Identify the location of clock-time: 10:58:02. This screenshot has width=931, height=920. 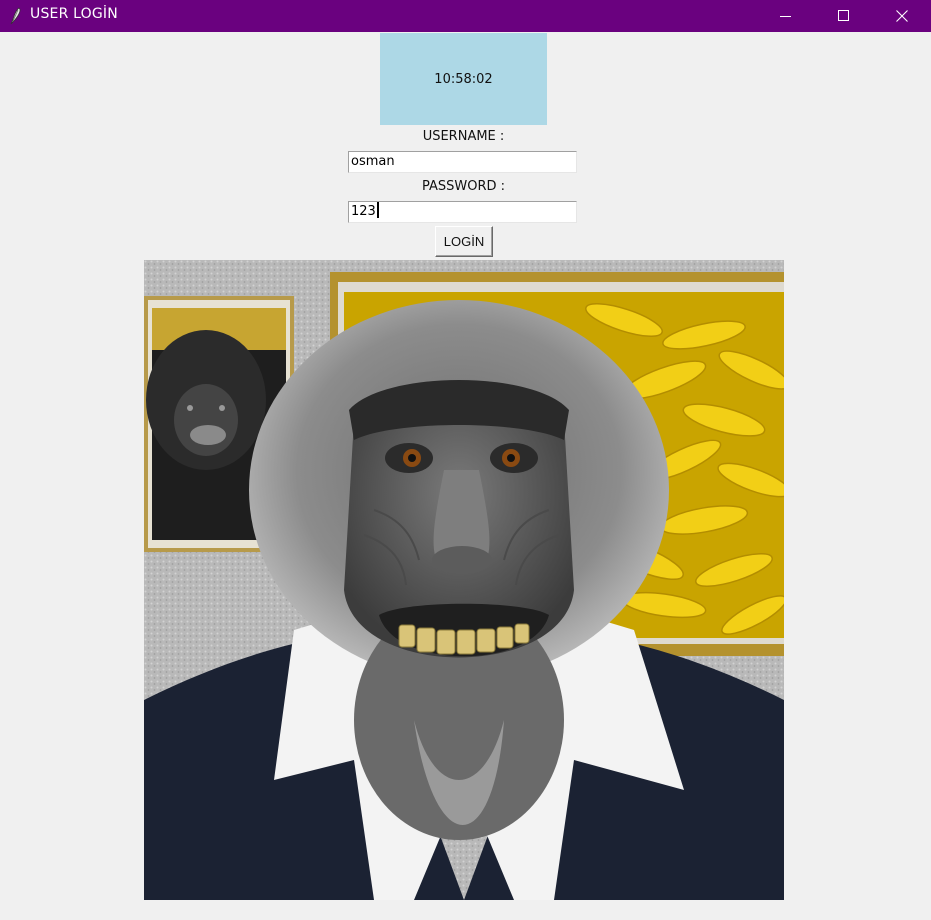
(463, 79).